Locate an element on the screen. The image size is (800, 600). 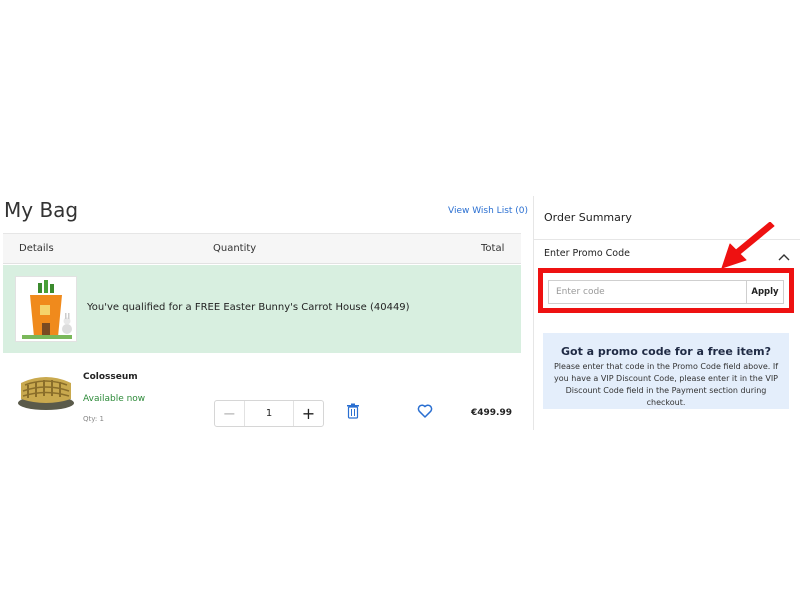
availability-status: Available now is located at coordinates (114, 399).